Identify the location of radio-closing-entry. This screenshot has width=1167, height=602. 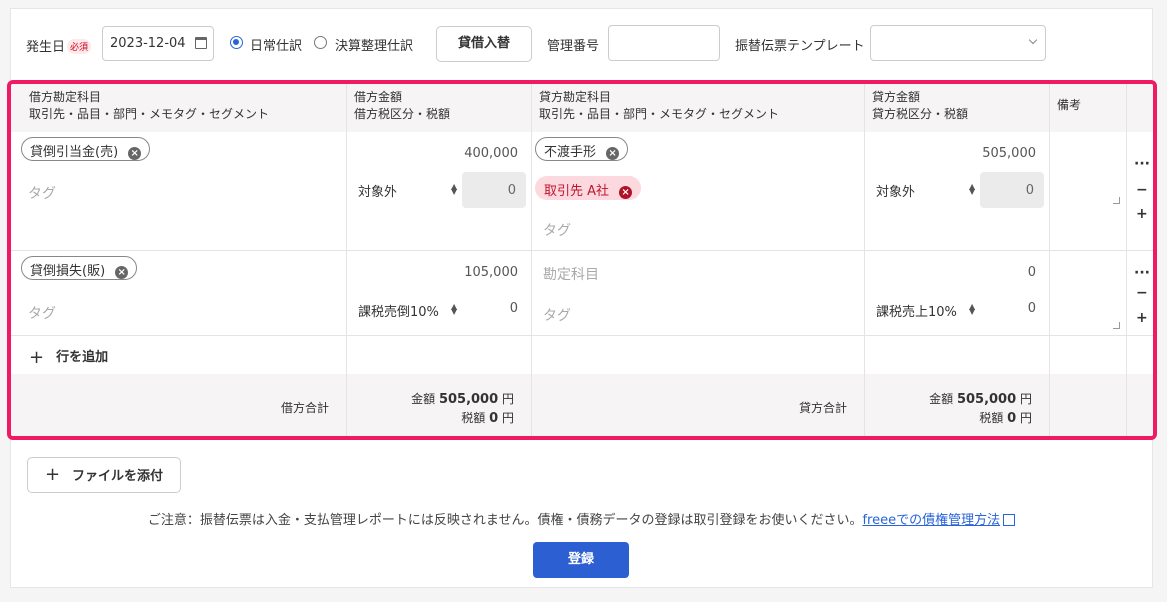
(320, 42).